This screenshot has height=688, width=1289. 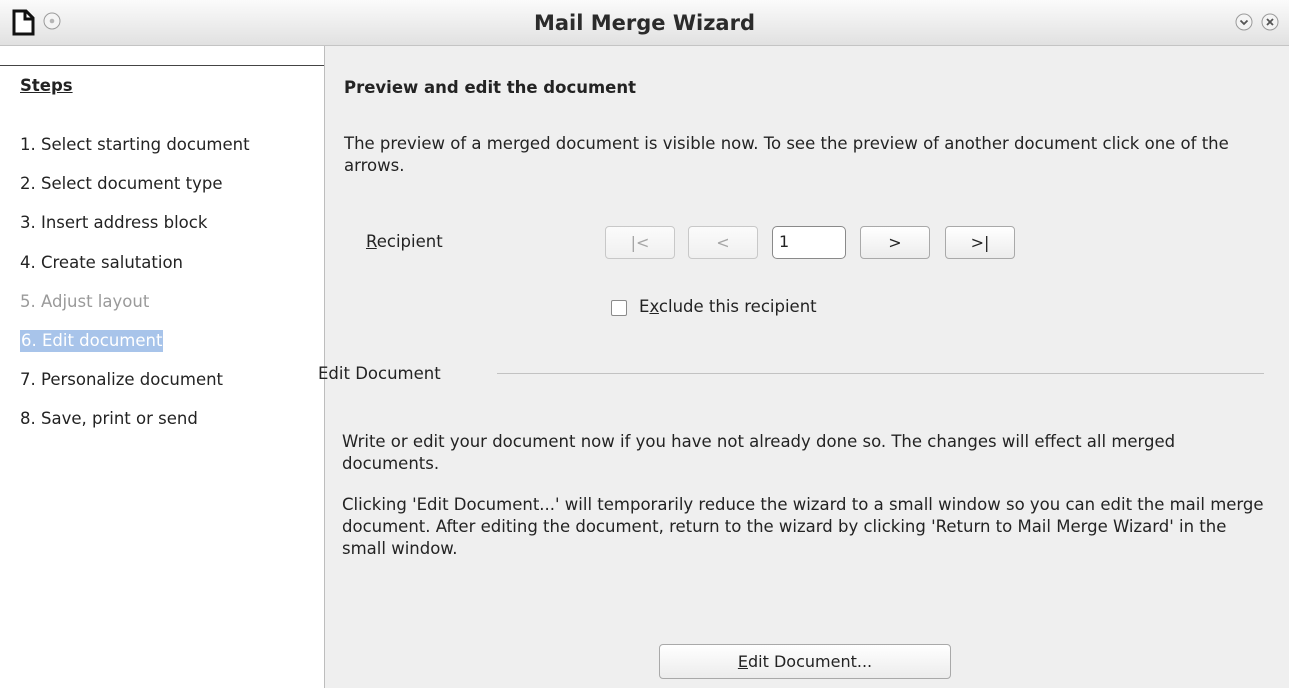 I want to click on steps-heading: Steps, so click(x=46, y=85).